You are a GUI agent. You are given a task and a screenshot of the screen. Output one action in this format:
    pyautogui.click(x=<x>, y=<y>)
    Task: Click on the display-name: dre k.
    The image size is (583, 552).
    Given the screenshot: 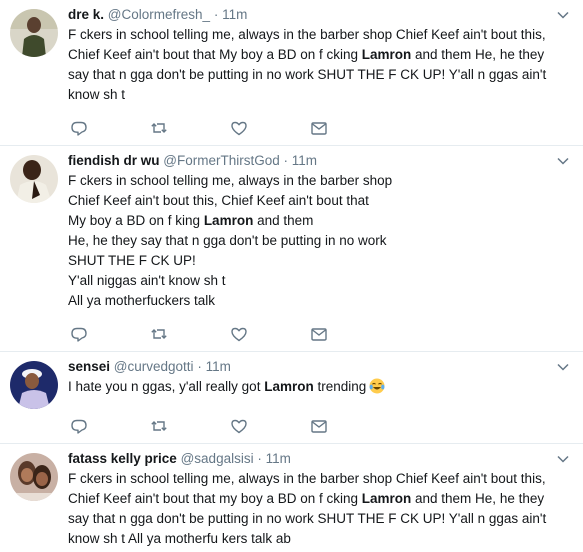 What is the action you would take?
    pyautogui.click(x=86, y=14)
    